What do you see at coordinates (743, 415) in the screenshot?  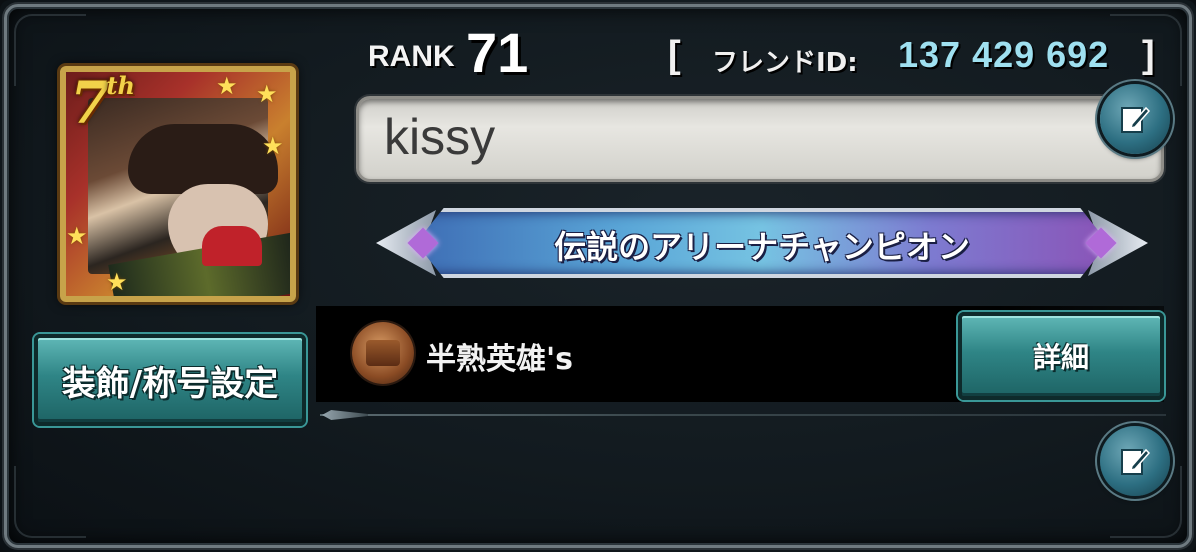 I see `section-divider` at bounding box center [743, 415].